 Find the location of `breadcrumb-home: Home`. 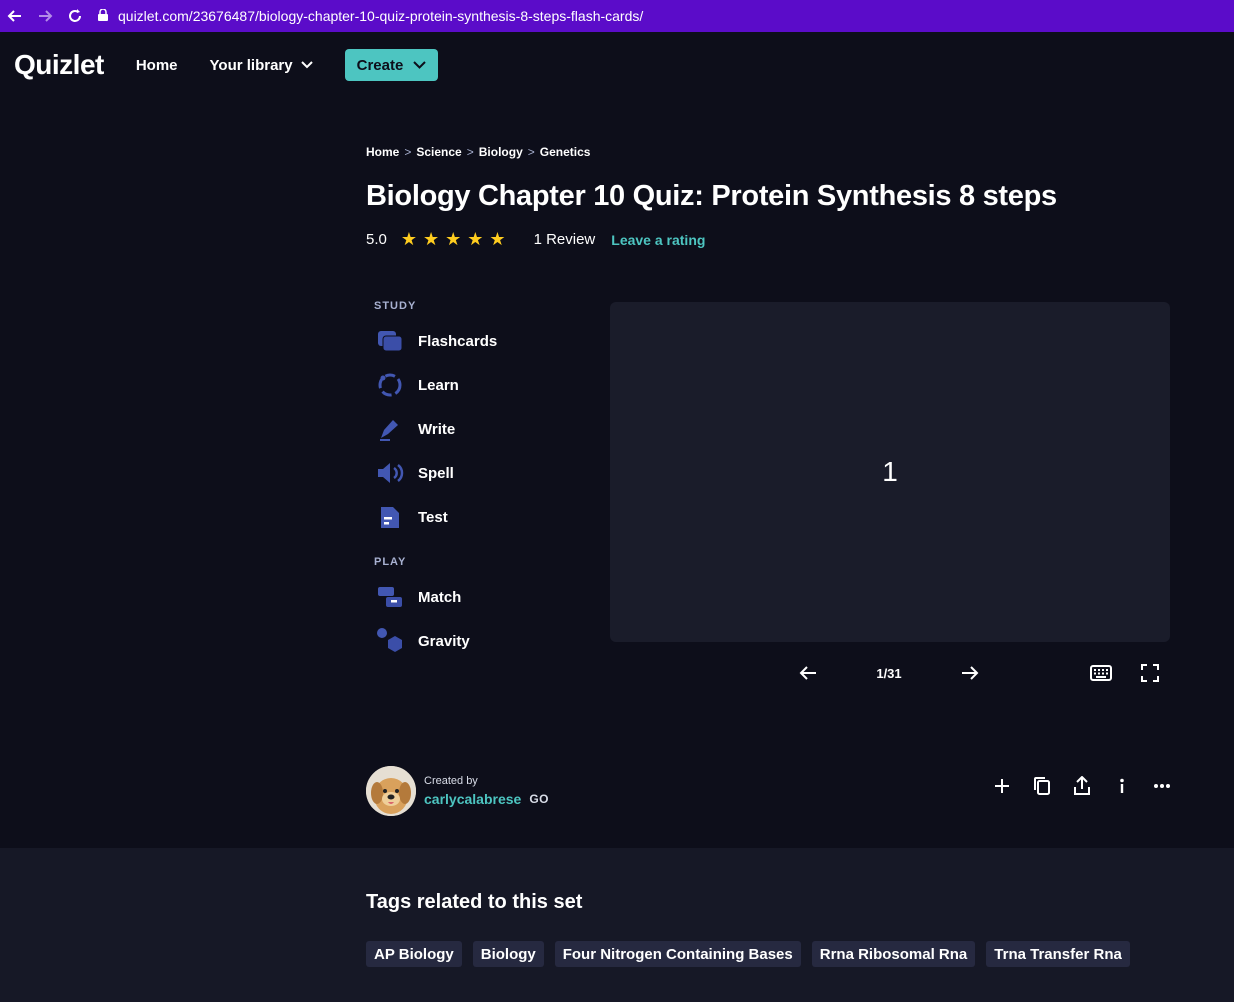

breadcrumb-home: Home is located at coordinates (382, 152).